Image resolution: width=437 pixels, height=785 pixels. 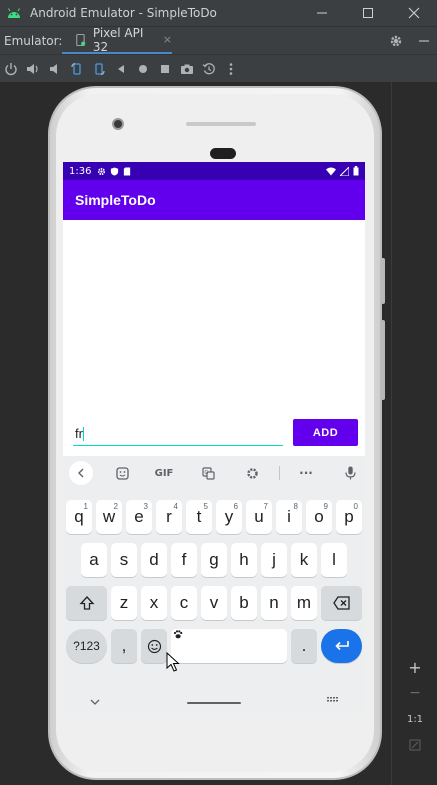 I want to click on volume-down-icon, so click(x=53, y=68).